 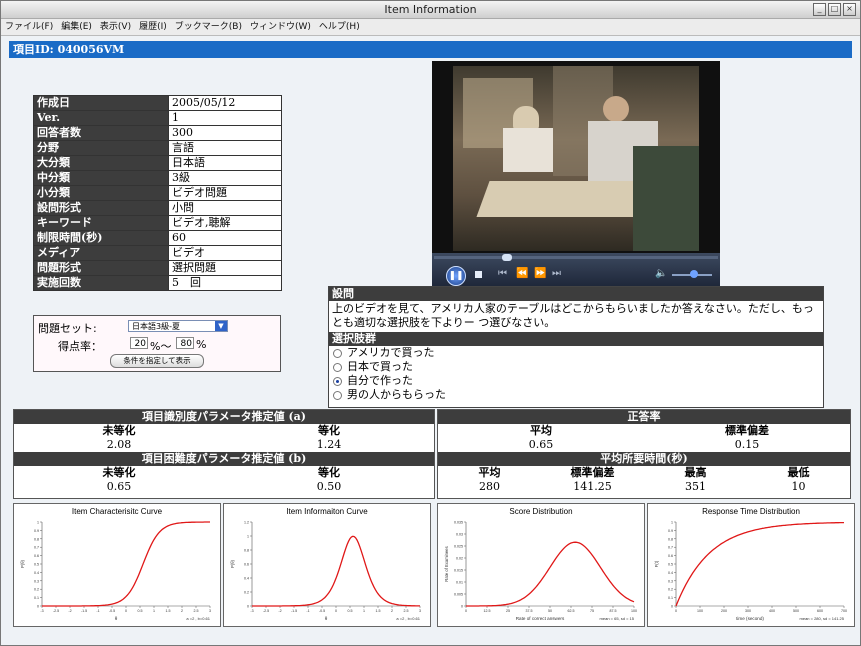 What do you see at coordinates (157, 268) in the screenshot?
I see `table-row: 問題形式 選択問題` at bounding box center [157, 268].